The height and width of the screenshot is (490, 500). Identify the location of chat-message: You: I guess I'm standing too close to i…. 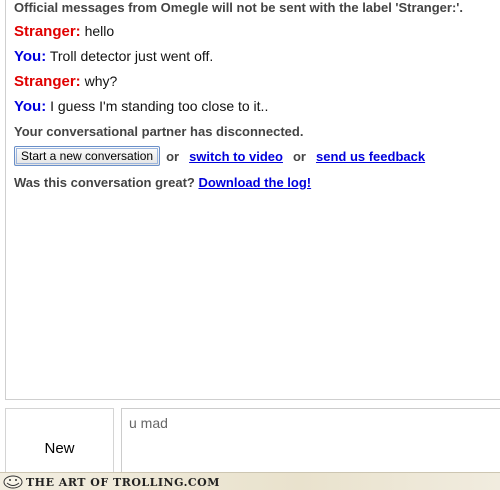
(257, 106).